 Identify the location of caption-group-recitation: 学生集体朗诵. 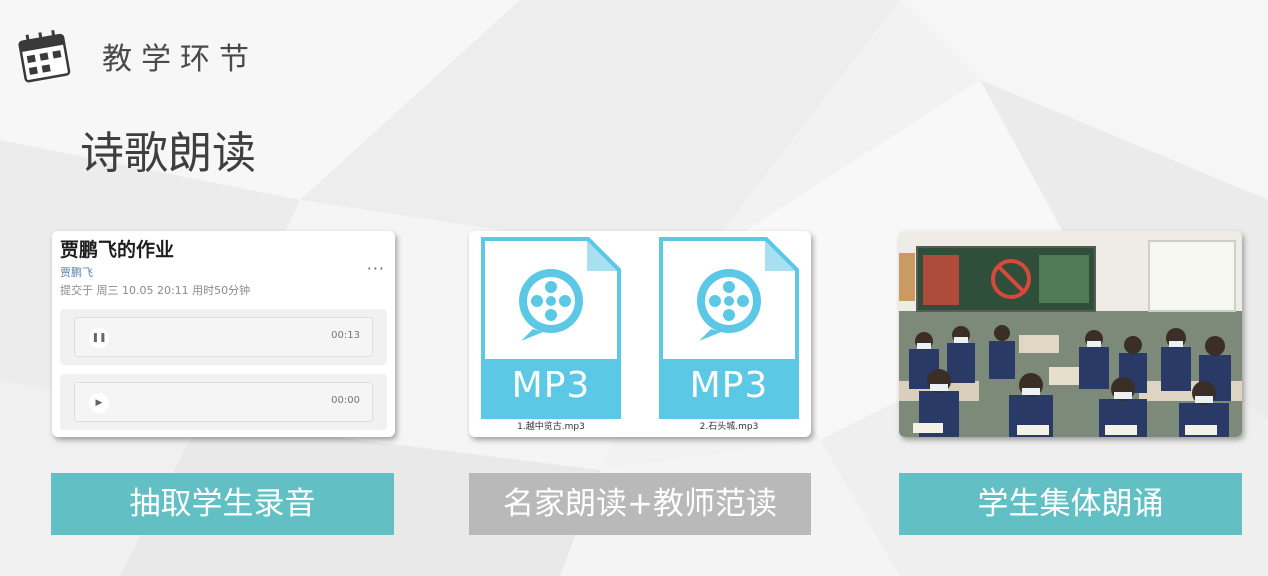
(1070, 504).